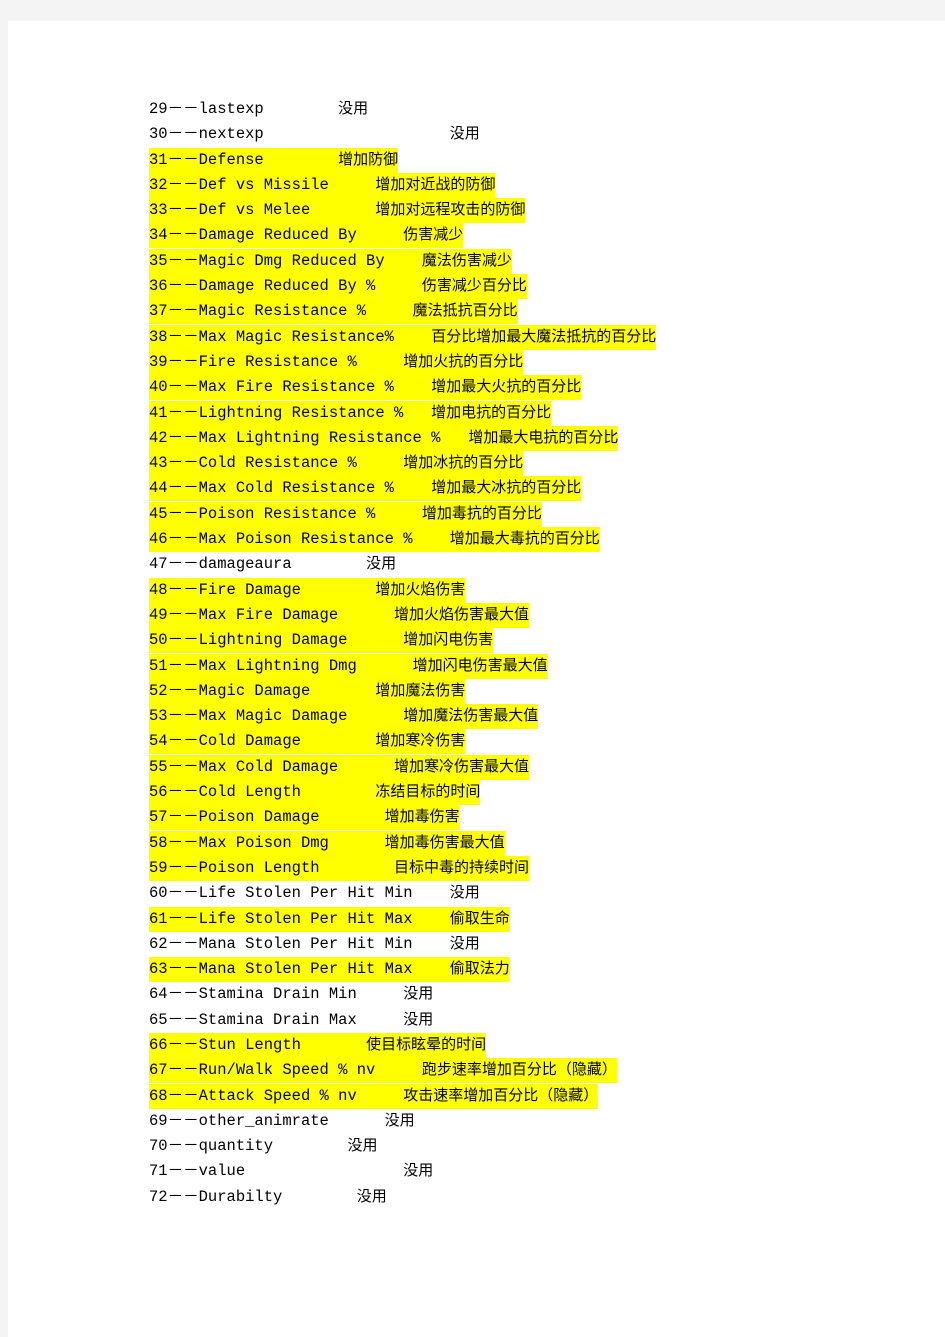 The width and height of the screenshot is (945, 1337). Describe the element at coordinates (277, 235) in the screenshot. I see `stat-name: Damage Reduced By` at that location.